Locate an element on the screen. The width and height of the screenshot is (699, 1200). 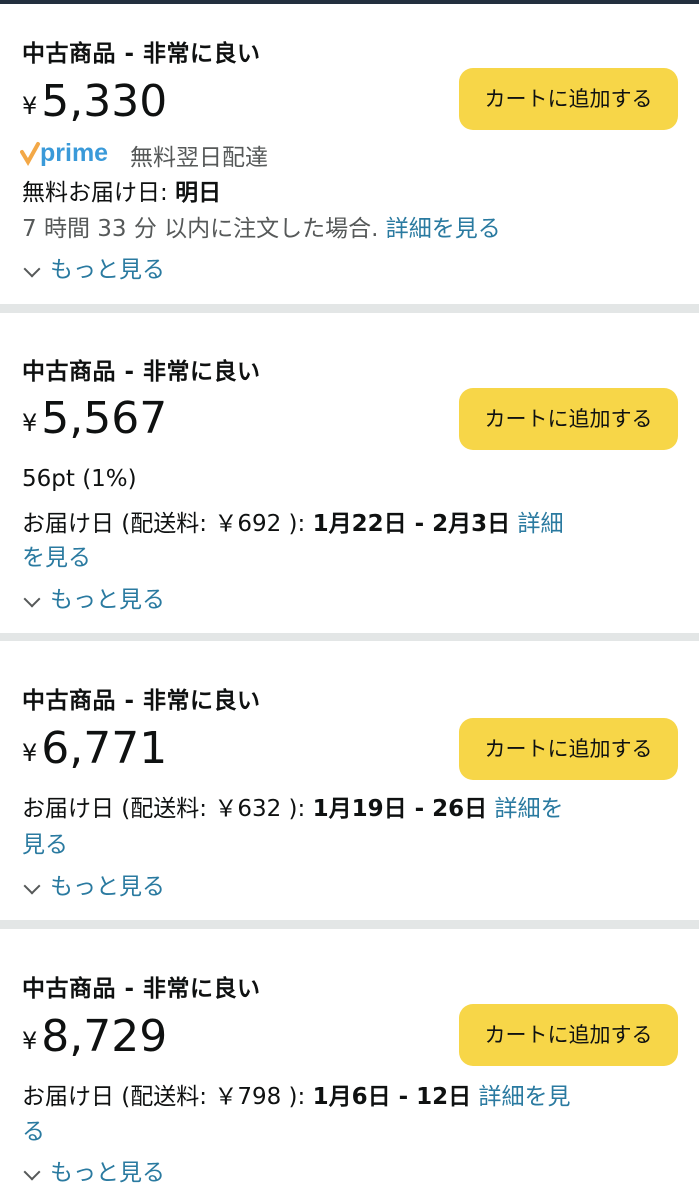
price-value: 8,729 is located at coordinates (104, 1036).